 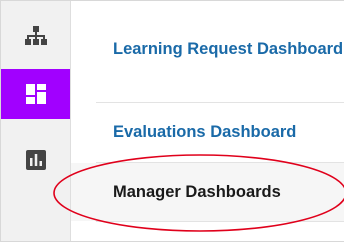 I want to click on bar-chart-icon, so click(x=35, y=160).